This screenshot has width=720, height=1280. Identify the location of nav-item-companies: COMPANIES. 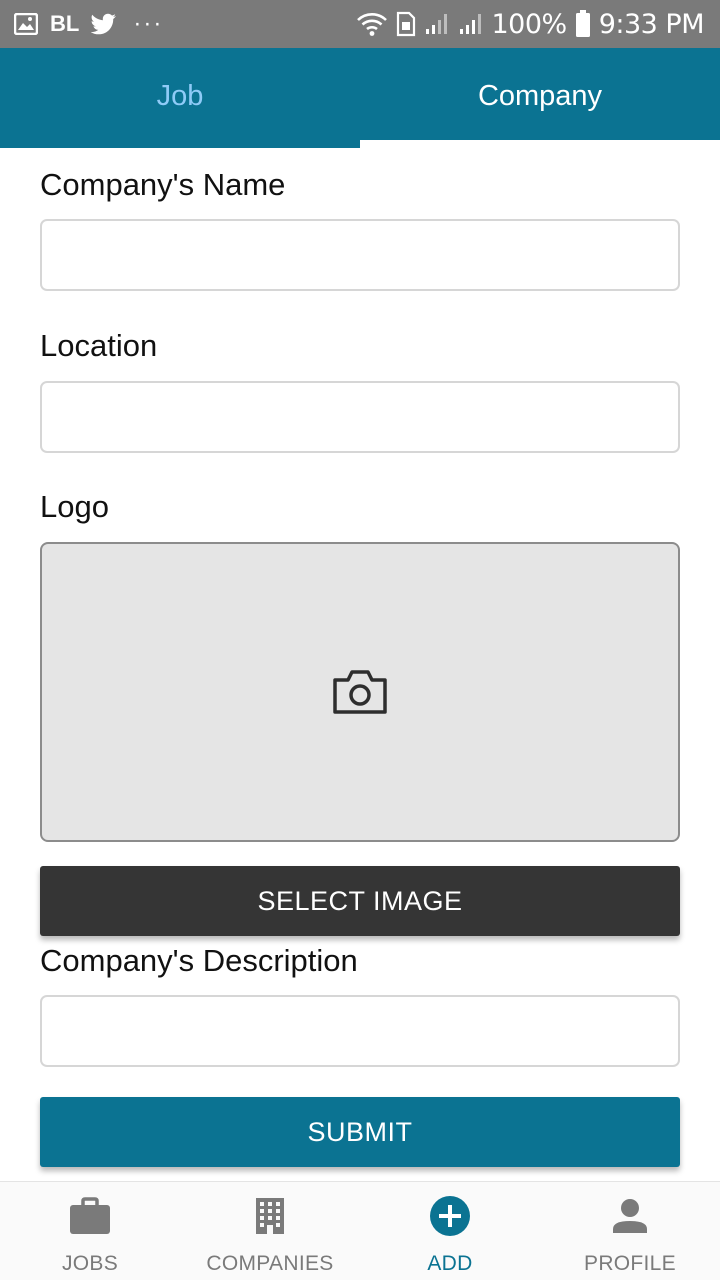
(270, 1231).